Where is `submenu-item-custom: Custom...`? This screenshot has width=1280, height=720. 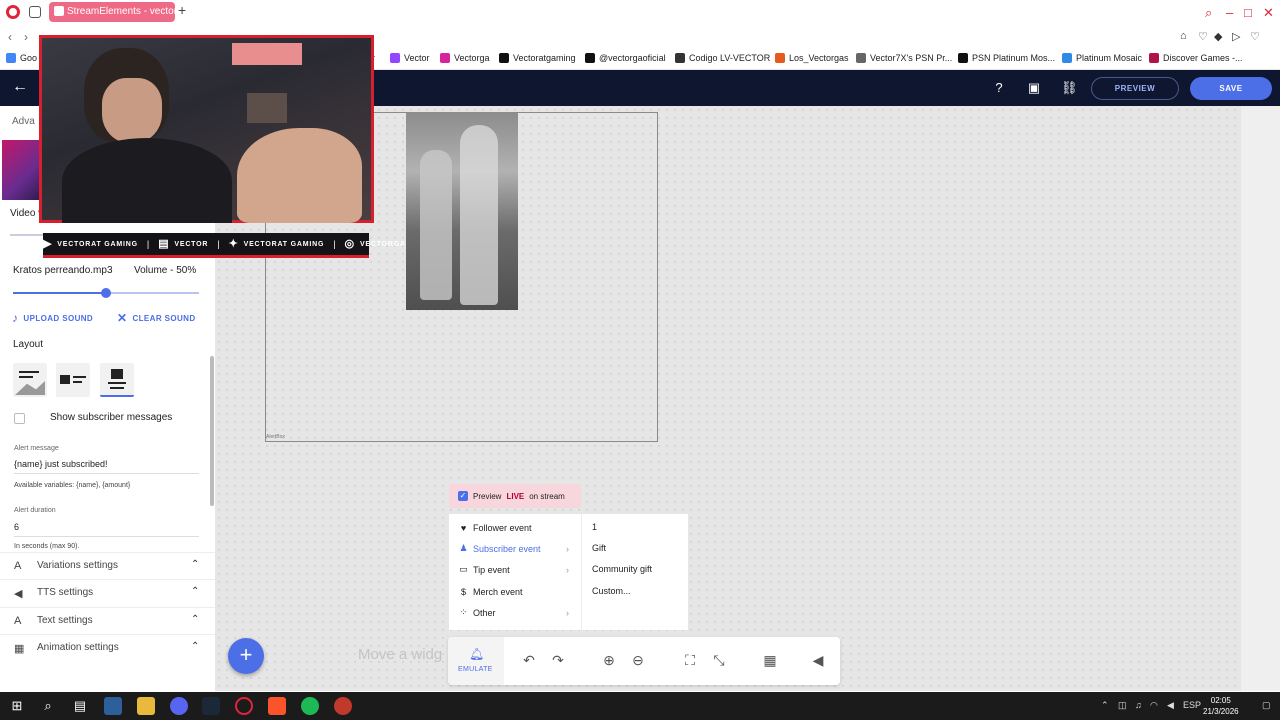
submenu-item-custom: Custom... is located at coordinates (611, 591).